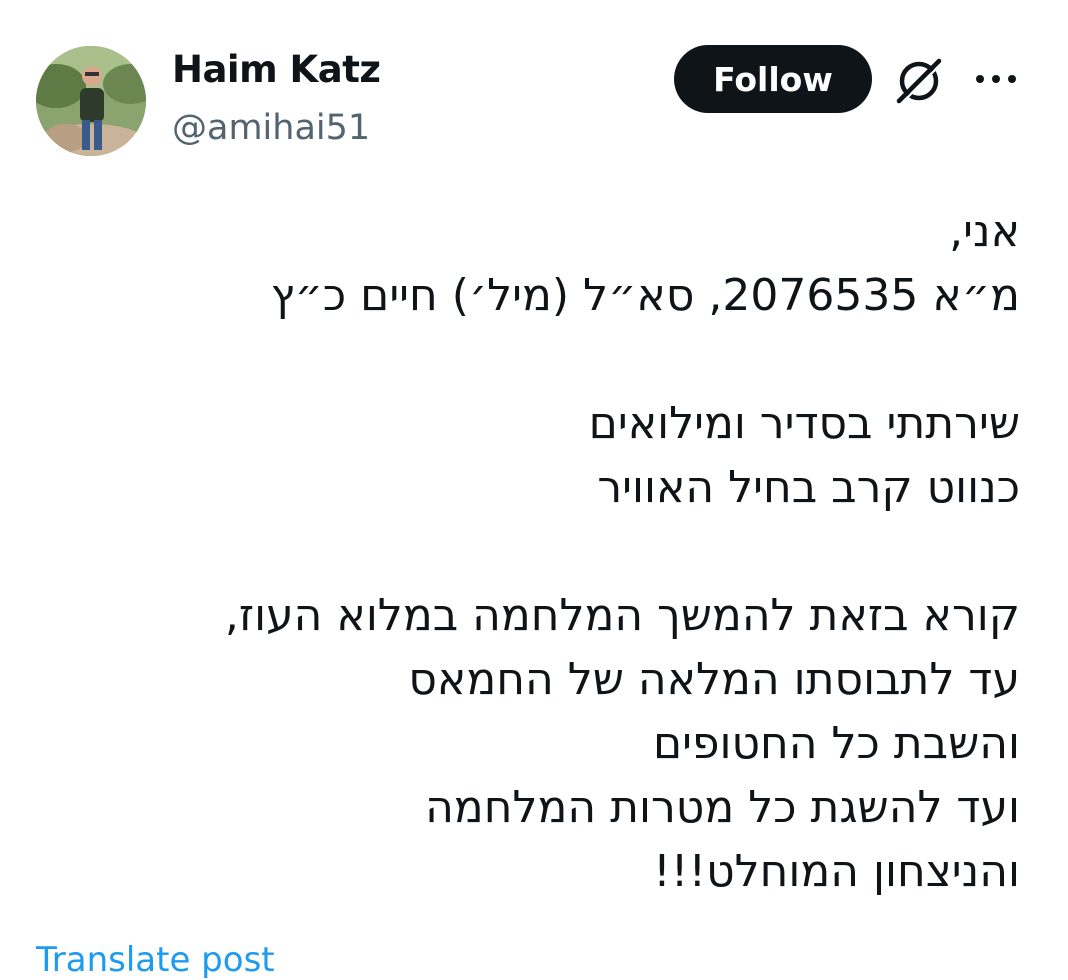  Describe the element at coordinates (773, 79) in the screenshot. I see `follow-button: Follow` at that location.